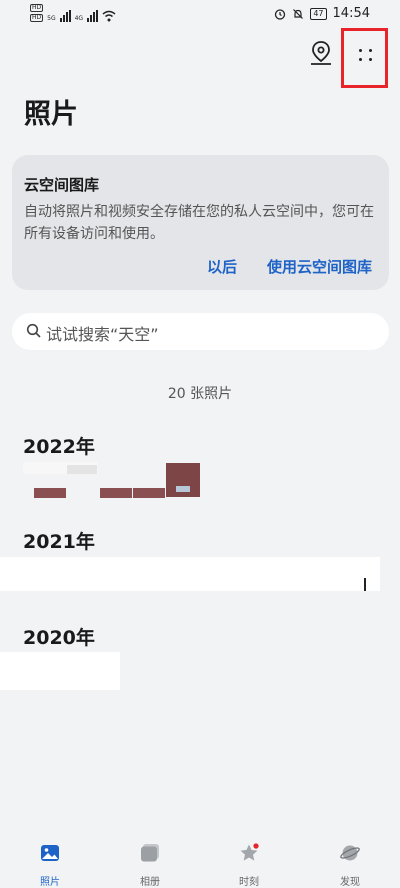 Image resolution: width=400 pixels, height=888 pixels. What do you see at coordinates (150, 853) in the screenshot?
I see `albums-icon` at bounding box center [150, 853].